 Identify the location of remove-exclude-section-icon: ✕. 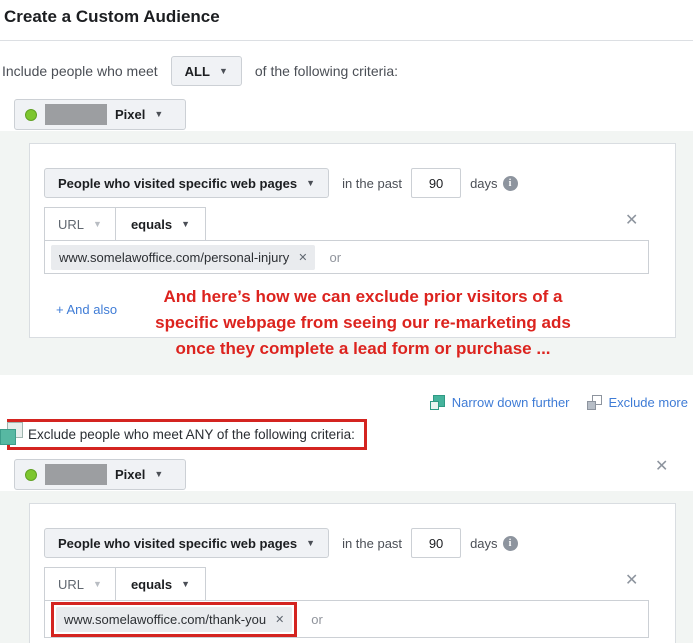
(661, 467).